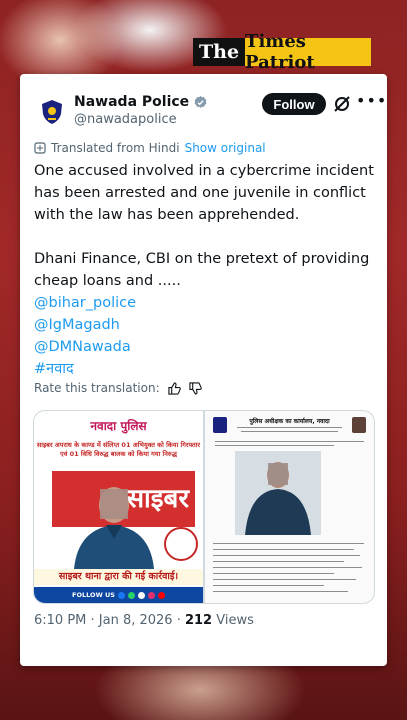 The height and width of the screenshot is (720, 407). What do you see at coordinates (233, 620) in the screenshot?
I see `views-label: Views` at bounding box center [233, 620].